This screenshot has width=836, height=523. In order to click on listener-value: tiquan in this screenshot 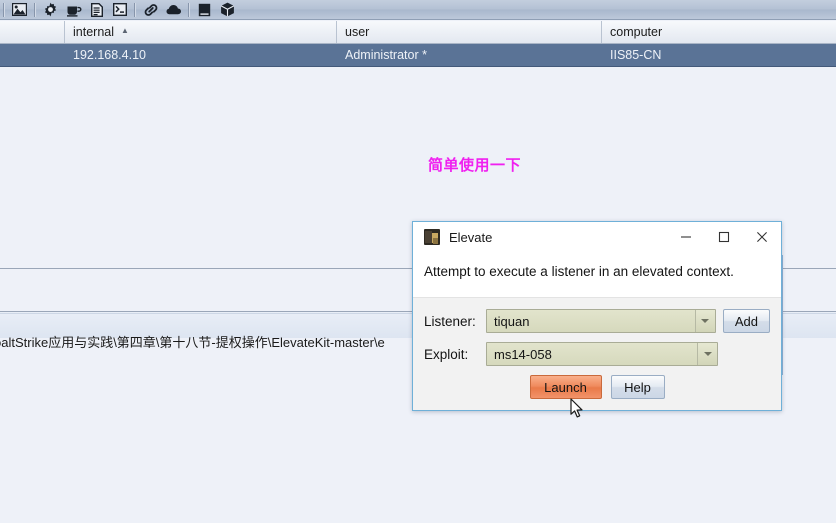, I will do `click(512, 321)`.